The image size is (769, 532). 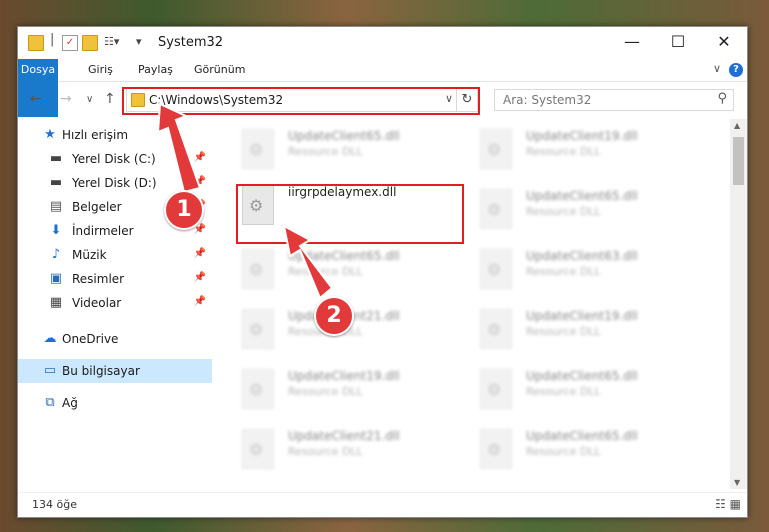 I want to click on step-marker-1: 1, so click(x=184, y=210).